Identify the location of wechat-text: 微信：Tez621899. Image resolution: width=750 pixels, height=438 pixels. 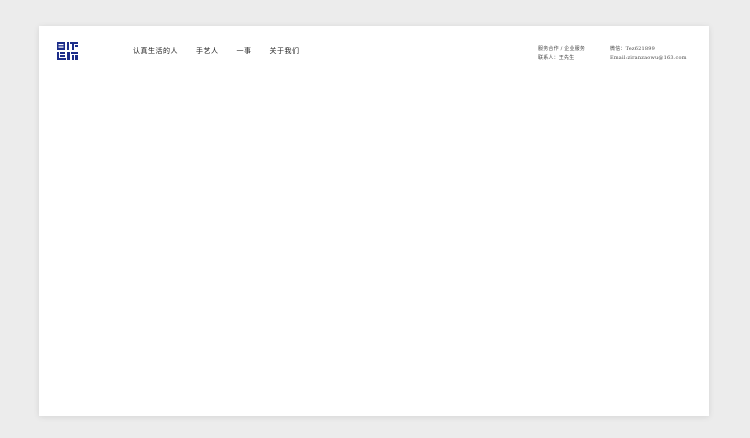
(633, 49).